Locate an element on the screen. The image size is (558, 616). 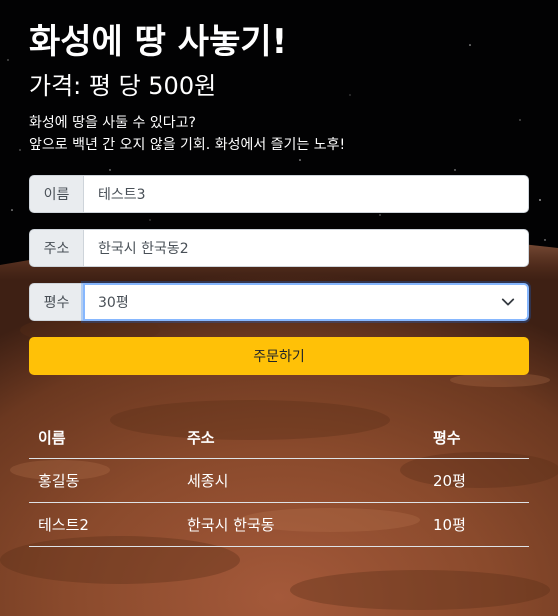
header-address: 주소 is located at coordinates (201, 437).